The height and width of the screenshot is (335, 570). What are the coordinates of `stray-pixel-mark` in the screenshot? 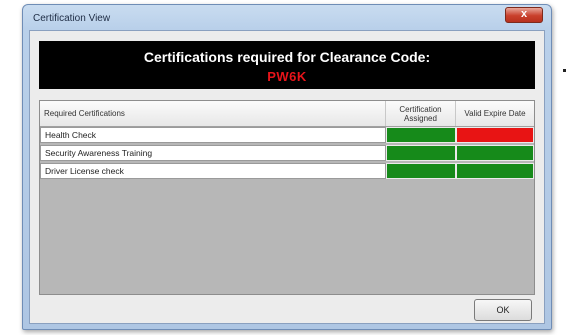 It's located at (564, 70).